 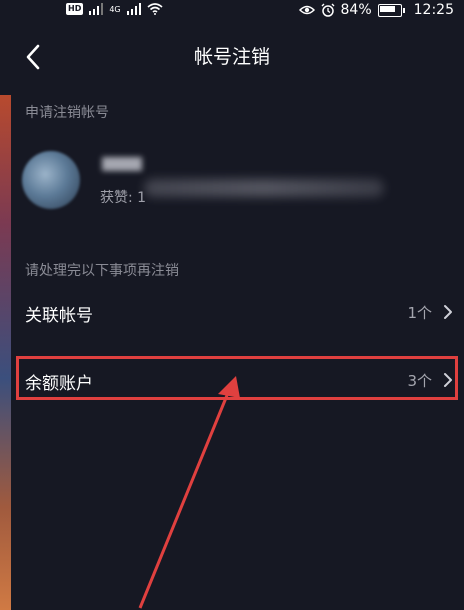 I want to click on battery-percent: 84%, so click(x=356, y=10).